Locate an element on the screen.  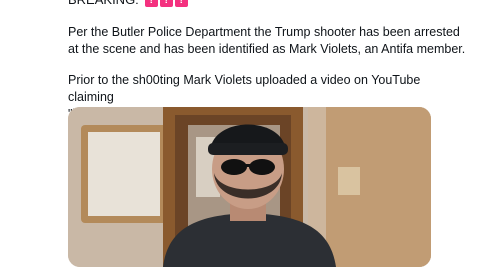
beanie-cuff is located at coordinates (248, 149).